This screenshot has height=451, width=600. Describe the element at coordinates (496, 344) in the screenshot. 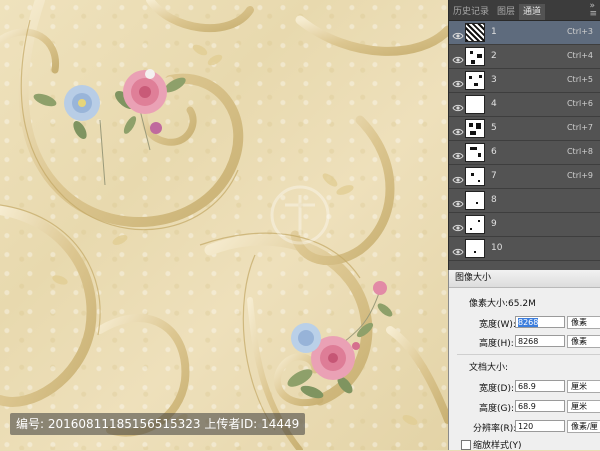

I see `height-label: 高度(H):` at that location.